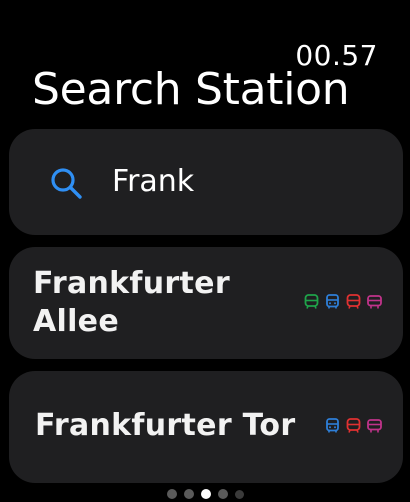 This screenshot has height=502, width=410. I want to click on page-title: Search Station, so click(191, 89).